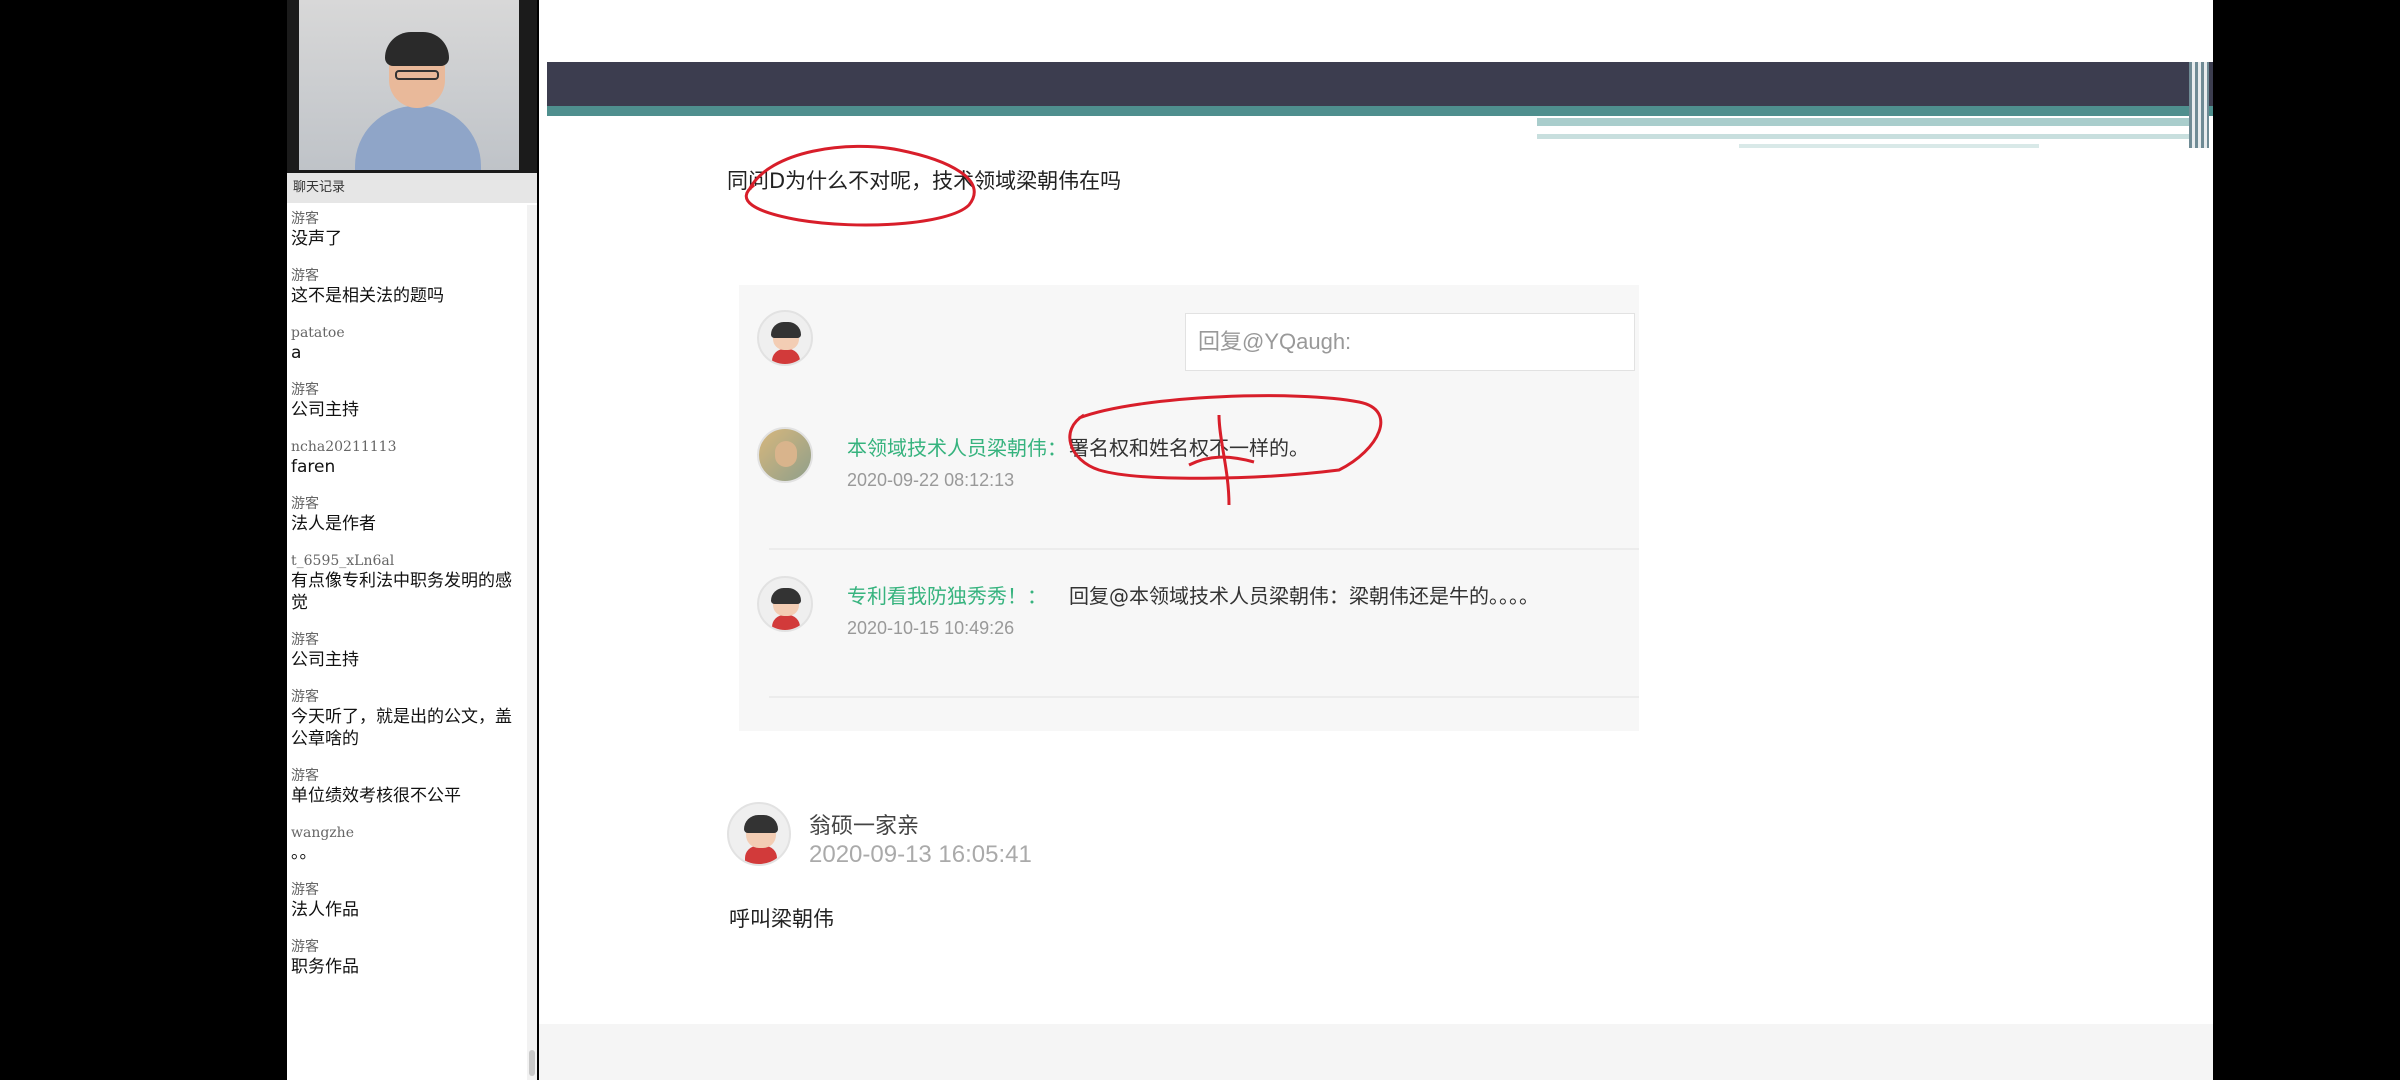 Image resolution: width=2400 pixels, height=1080 pixels. What do you see at coordinates (931, 480) in the screenshot?
I see `comment-time: 2020-09-22 08:12:13` at bounding box center [931, 480].